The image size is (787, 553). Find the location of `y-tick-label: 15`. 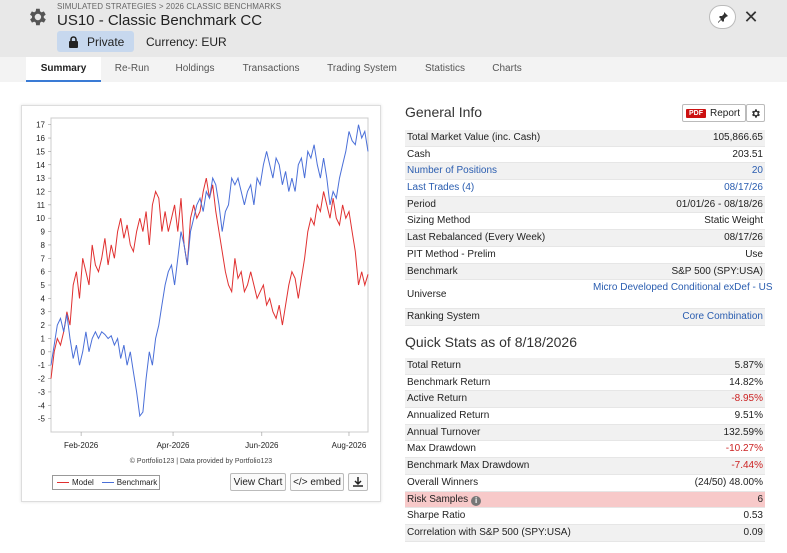

y-tick-label: 15 is located at coordinates (40, 151).